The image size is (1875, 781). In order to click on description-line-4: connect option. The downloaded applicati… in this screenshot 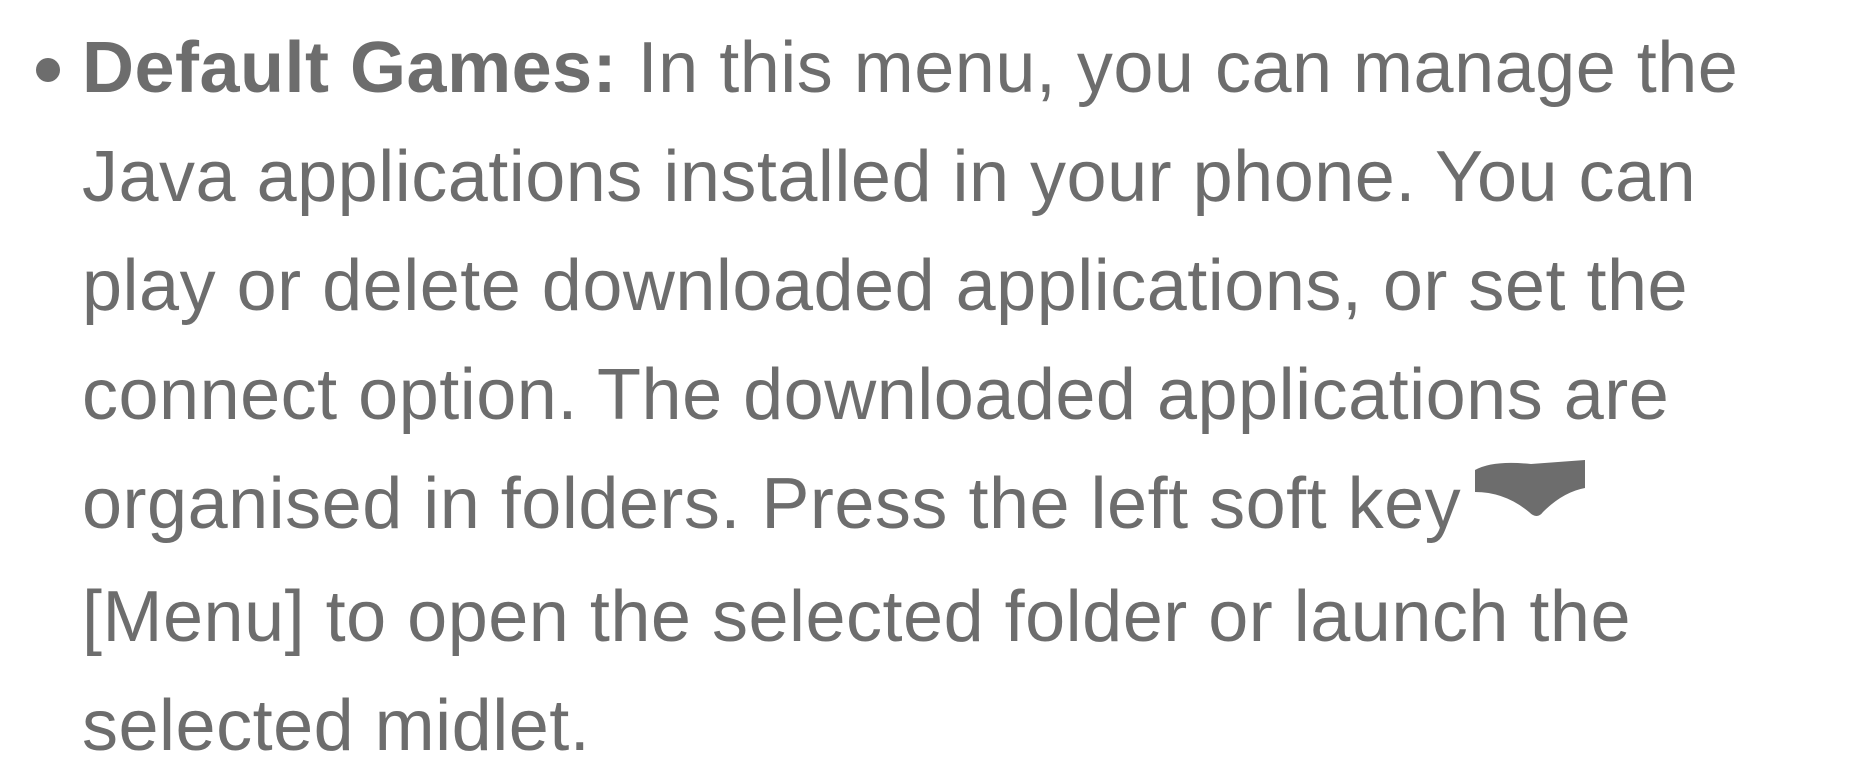, I will do `click(876, 395)`.